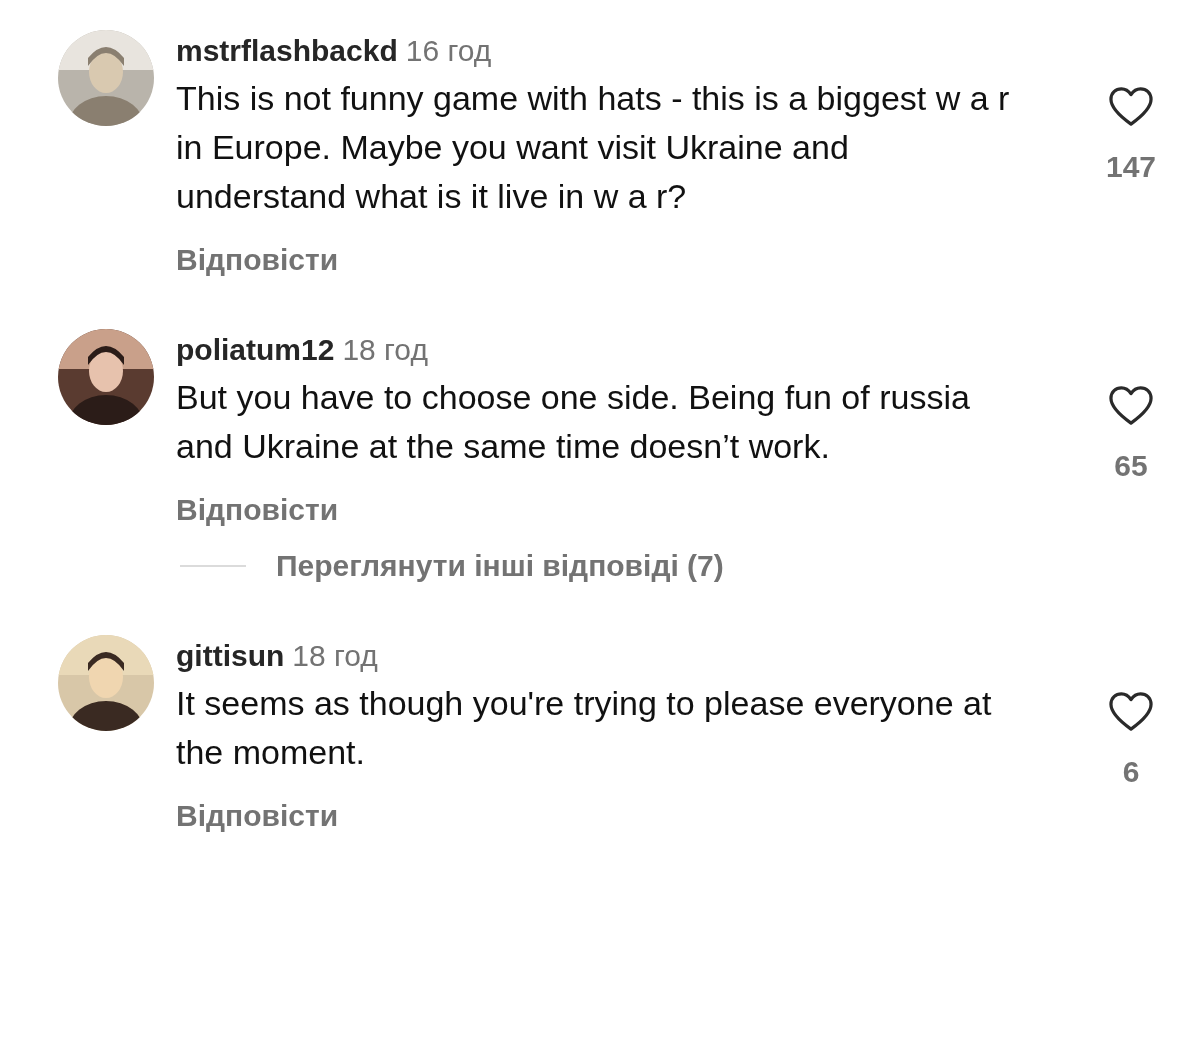 This screenshot has width=1195, height=1037. What do you see at coordinates (255, 350) in the screenshot?
I see `username: poliatum12` at bounding box center [255, 350].